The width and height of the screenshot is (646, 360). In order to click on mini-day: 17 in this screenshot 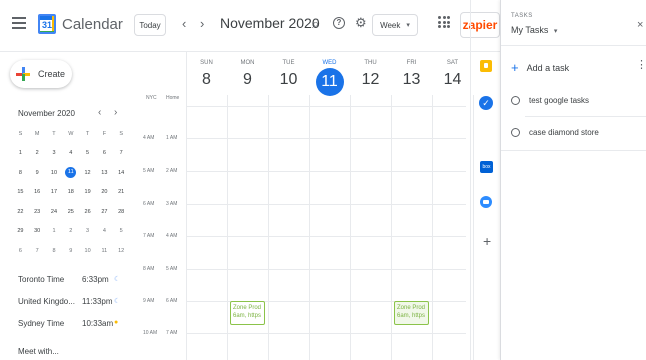, I will do `click(54, 192)`.